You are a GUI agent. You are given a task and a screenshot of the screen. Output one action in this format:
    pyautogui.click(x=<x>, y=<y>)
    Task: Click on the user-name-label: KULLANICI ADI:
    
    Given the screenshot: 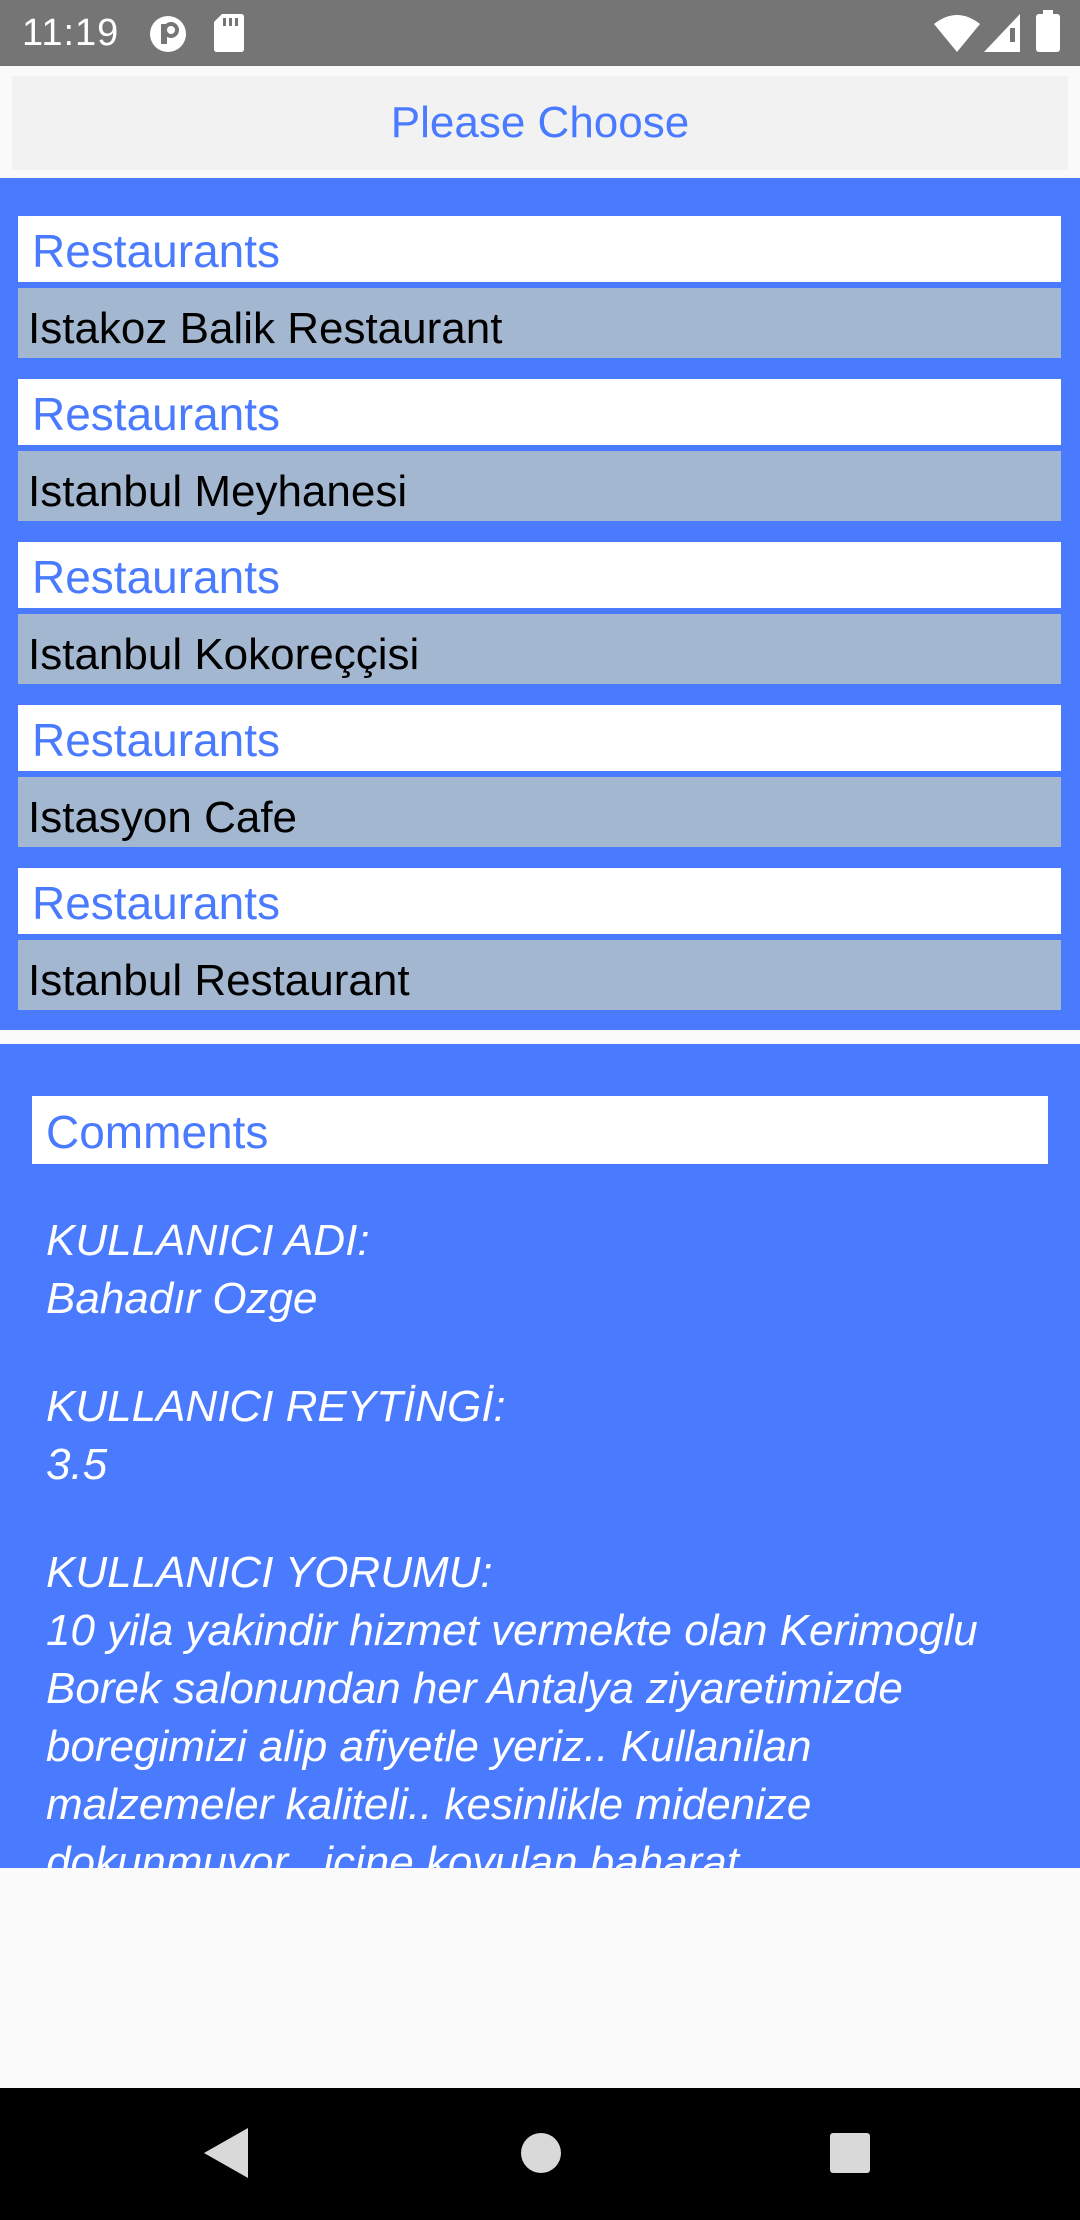 What is the action you would take?
    pyautogui.click(x=208, y=1240)
    